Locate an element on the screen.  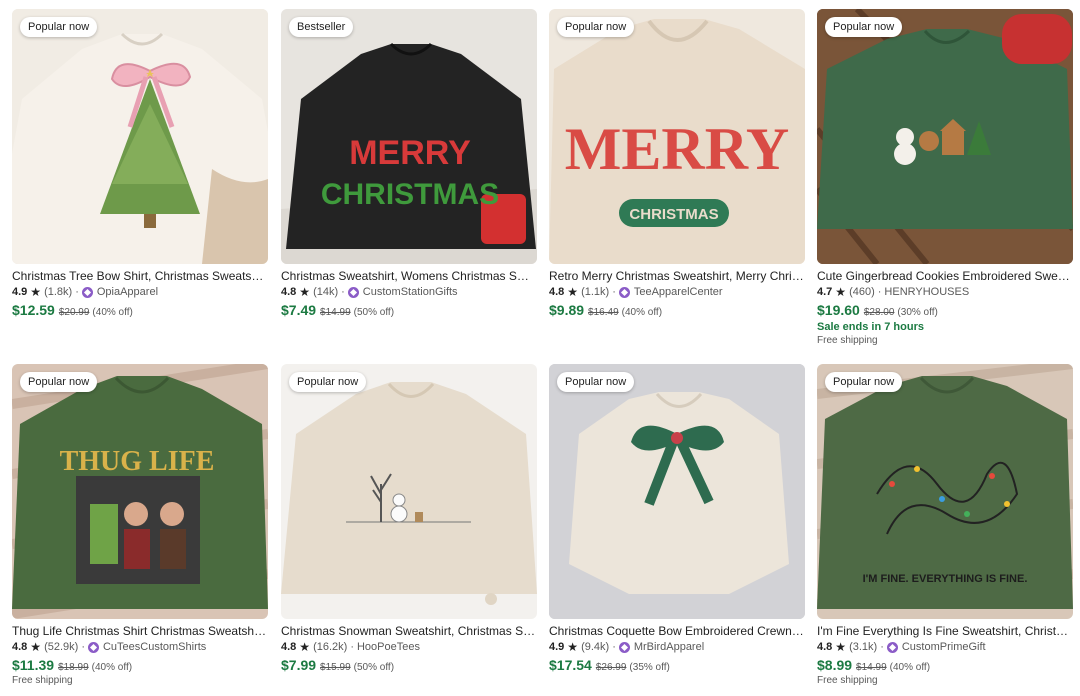
product-image: MERRY CHRISTMAS Popular now is located at coordinates (677, 136).